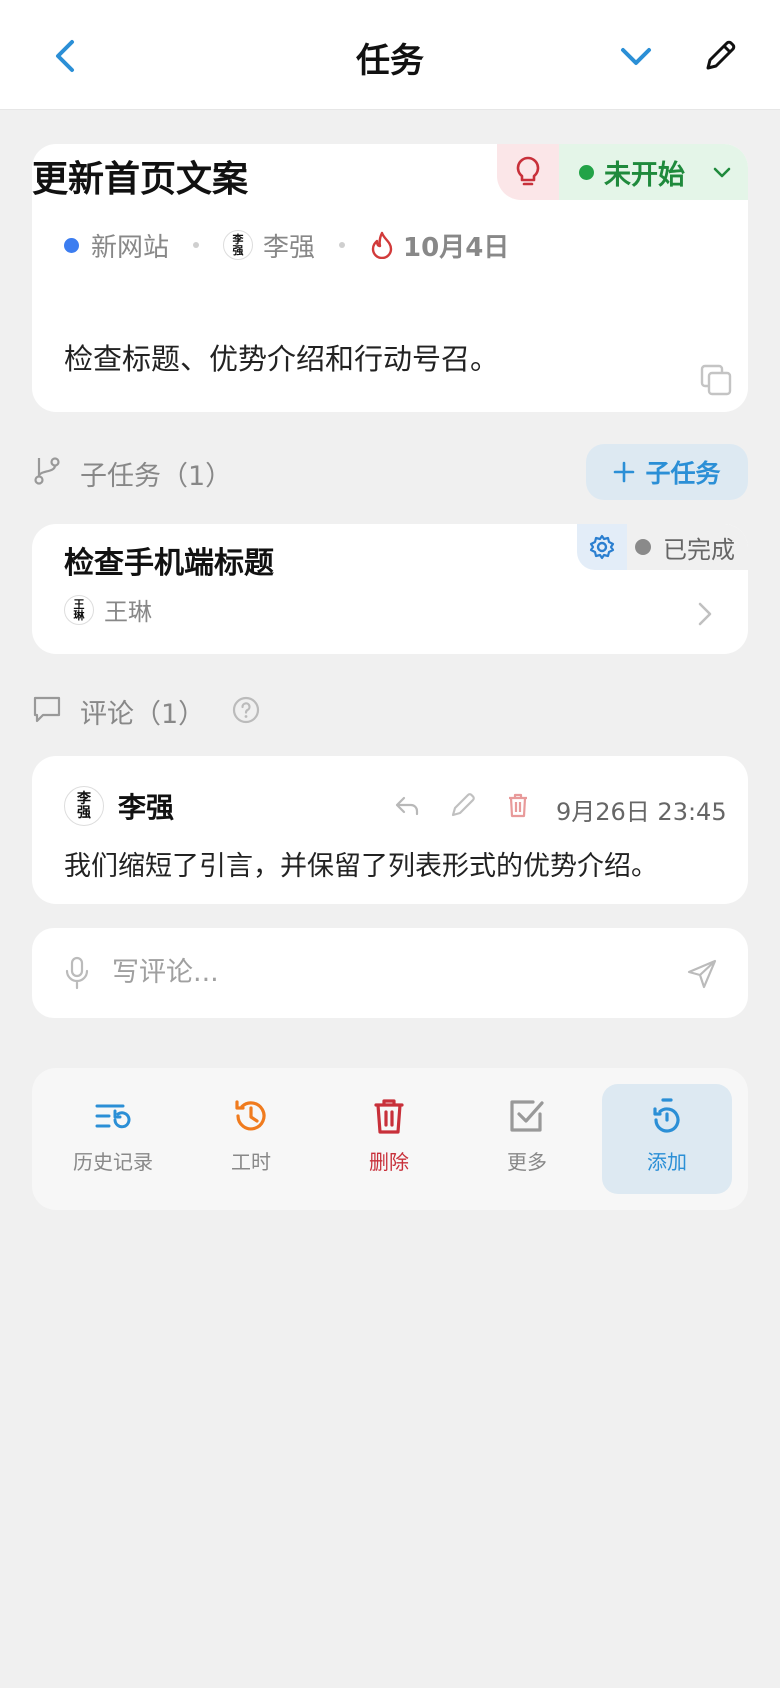  Describe the element at coordinates (644, 175) in the screenshot. I see `status-label: 未开始` at that location.